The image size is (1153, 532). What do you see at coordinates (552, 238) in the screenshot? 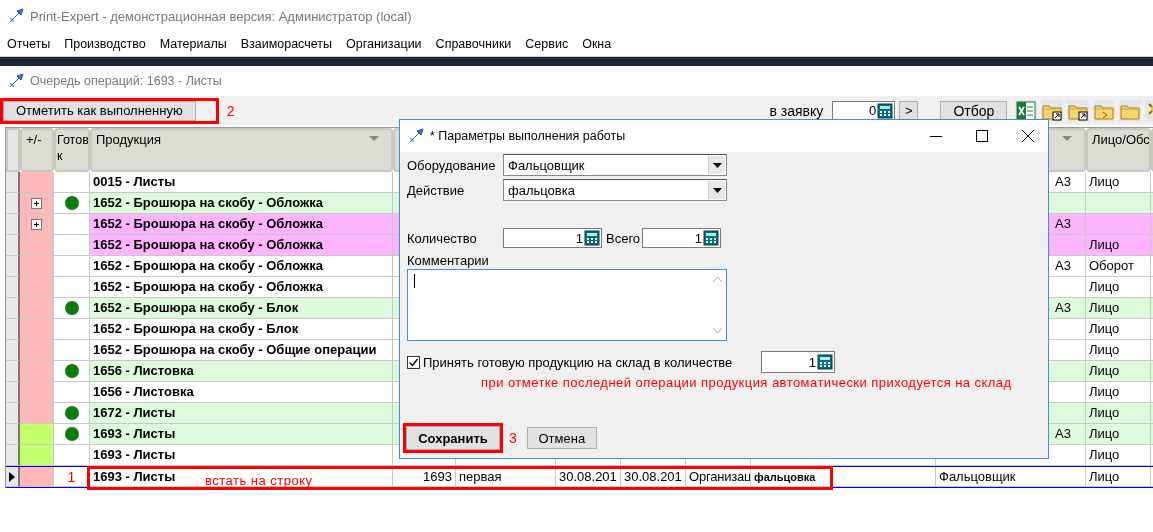
I see `quantity-field: 1` at bounding box center [552, 238].